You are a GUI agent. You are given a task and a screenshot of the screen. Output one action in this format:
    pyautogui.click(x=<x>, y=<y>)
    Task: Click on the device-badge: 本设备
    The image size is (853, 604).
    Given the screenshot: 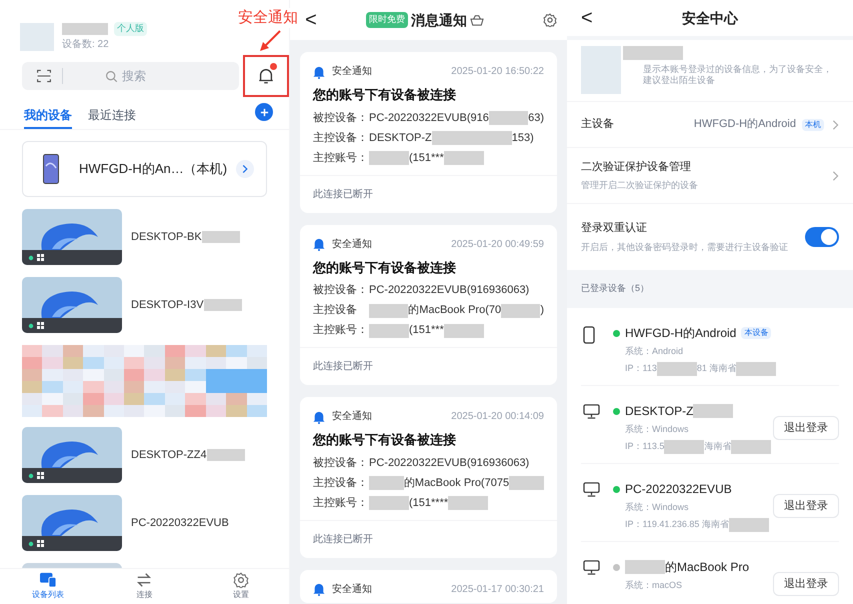 What is the action you would take?
    pyautogui.click(x=756, y=333)
    